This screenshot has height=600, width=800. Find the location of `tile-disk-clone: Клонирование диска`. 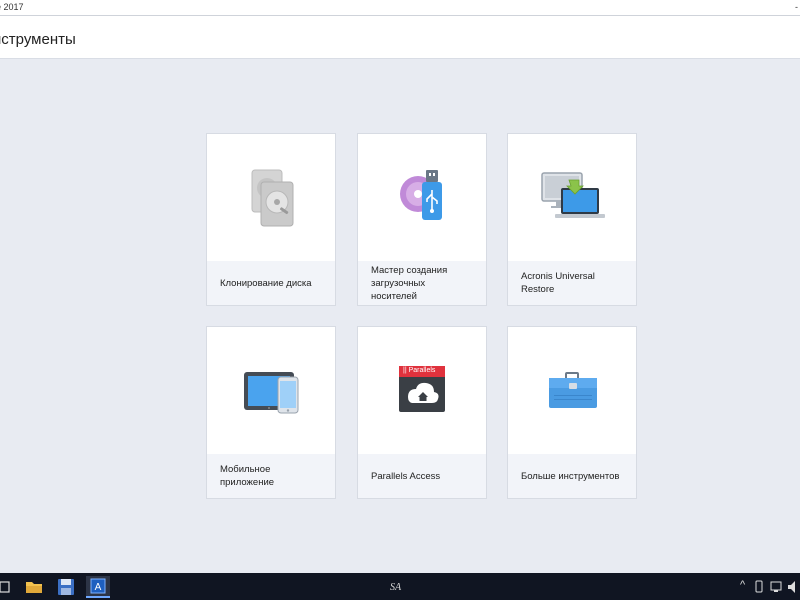

tile-disk-clone: Клонирование диска is located at coordinates (271, 219).